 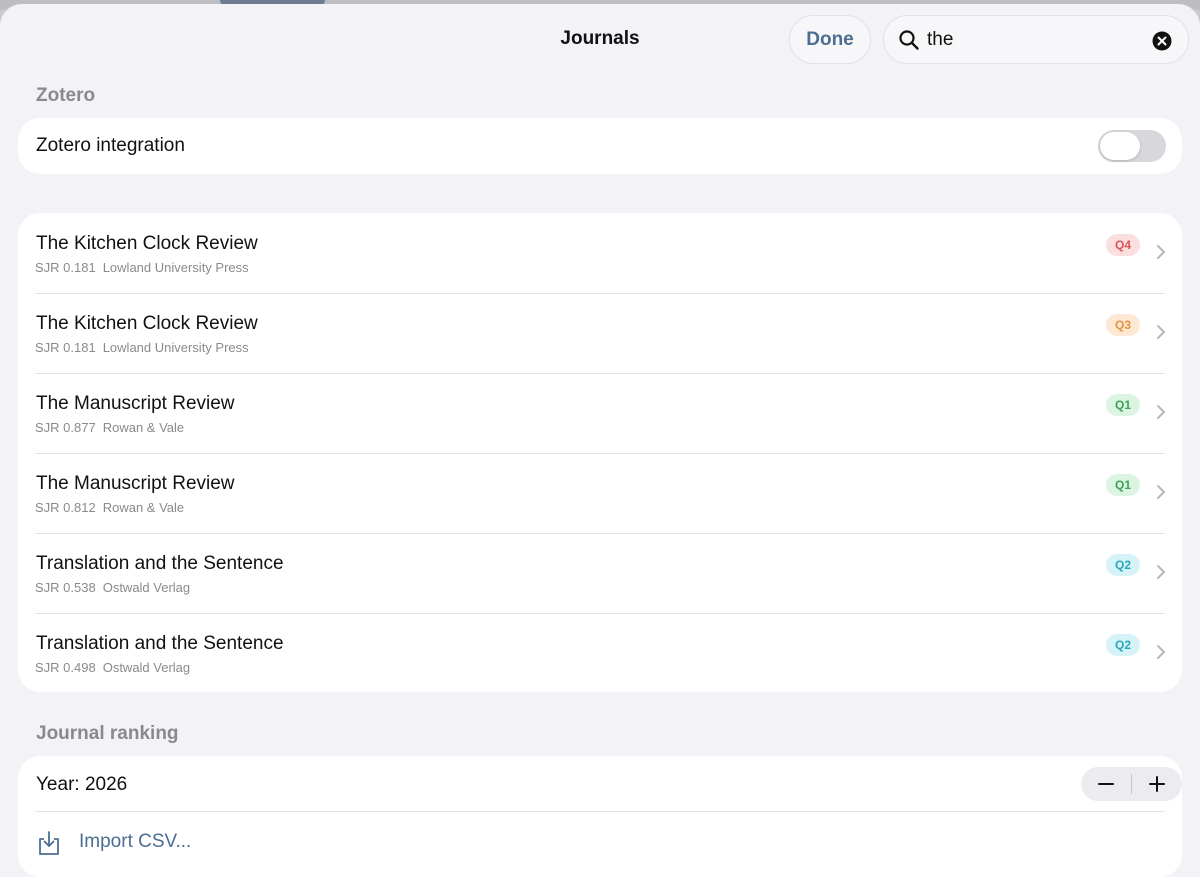 I want to click on clear-search-icon, so click(x=1162, y=41).